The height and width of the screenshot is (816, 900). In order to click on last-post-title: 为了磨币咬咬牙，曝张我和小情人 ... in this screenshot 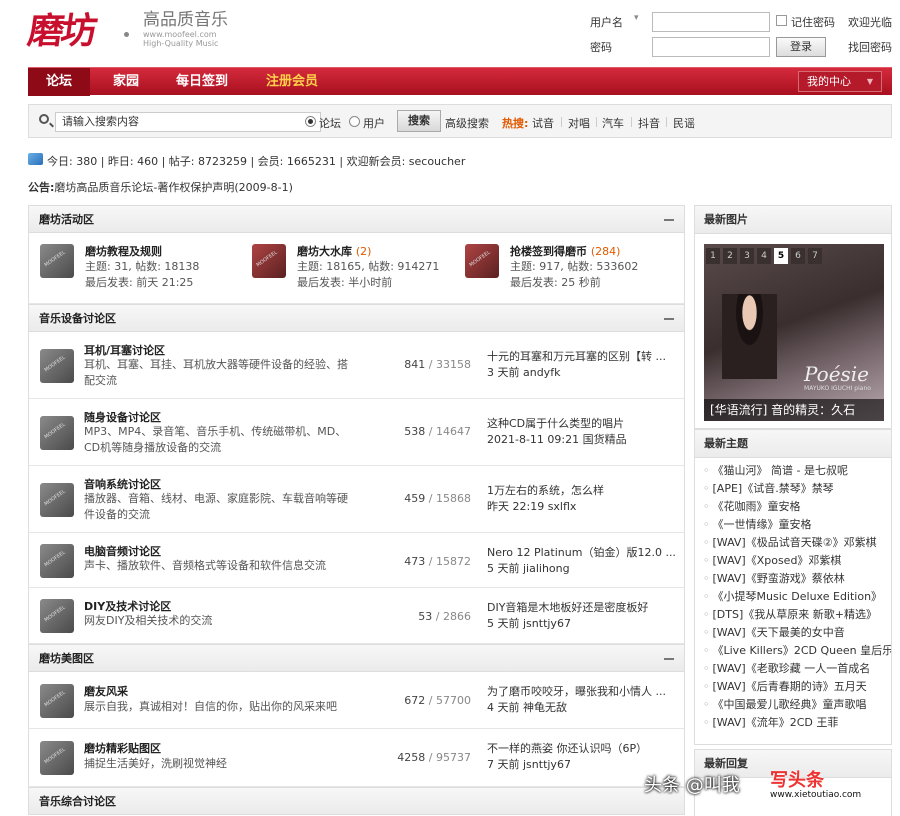, I will do `click(582, 692)`.